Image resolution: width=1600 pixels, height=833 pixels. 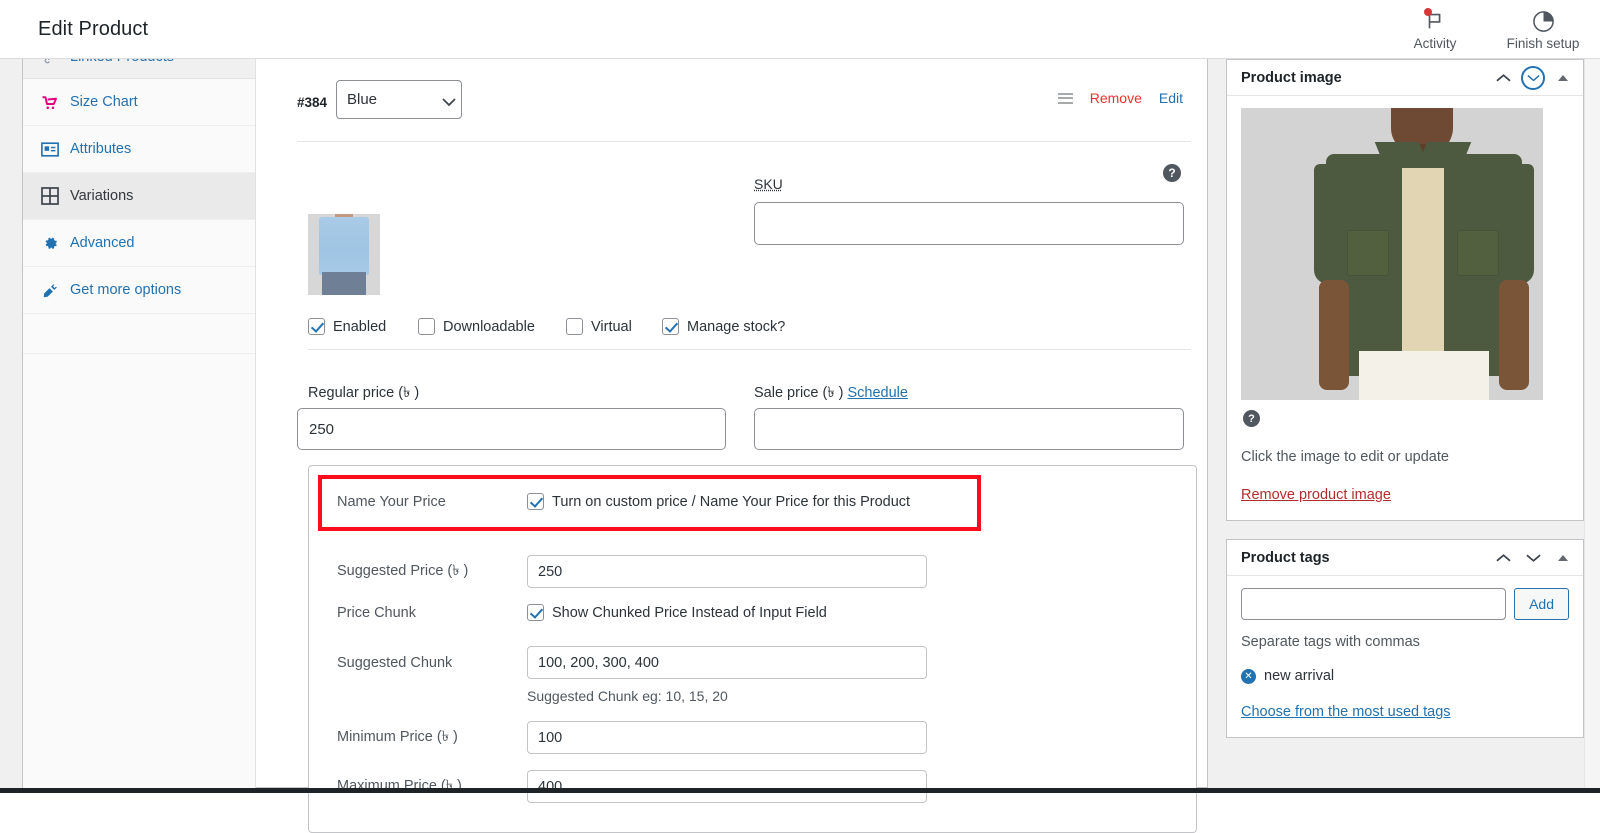 What do you see at coordinates (426, 326) in the screenshot?
I see `downloadable-checkbox` at bounding box center [426, 326].